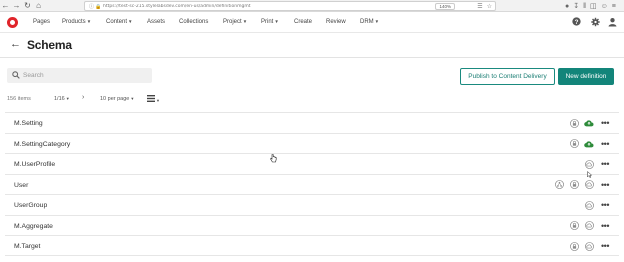 The height and width of the screenshot is (262, 624). I want to click on nav-assets: Assets, so click(156, 22).